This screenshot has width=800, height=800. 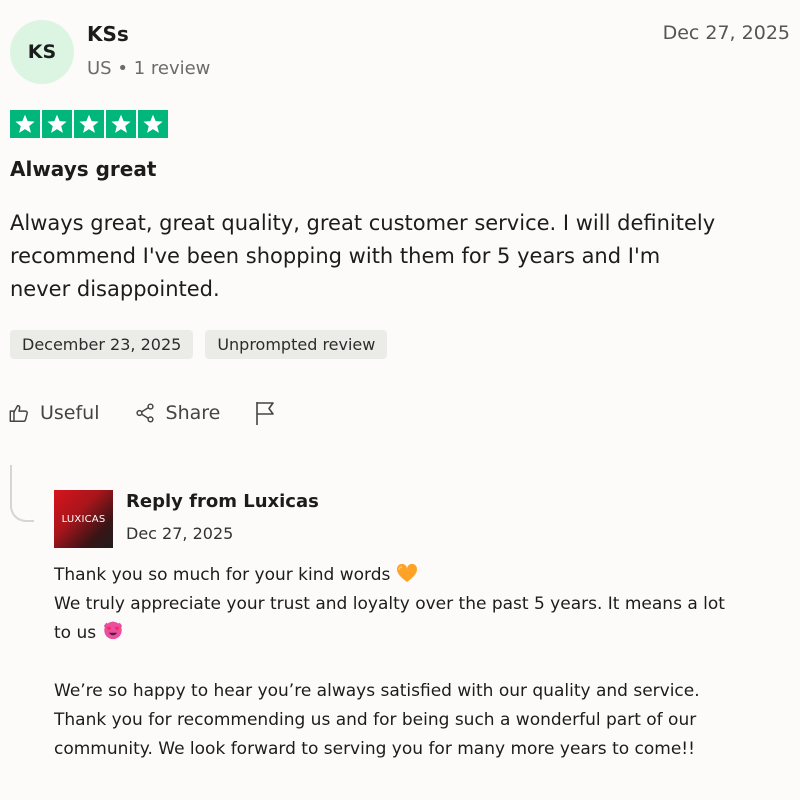 I want to click on avatar-initials: KS, so click(x=42, y=52).